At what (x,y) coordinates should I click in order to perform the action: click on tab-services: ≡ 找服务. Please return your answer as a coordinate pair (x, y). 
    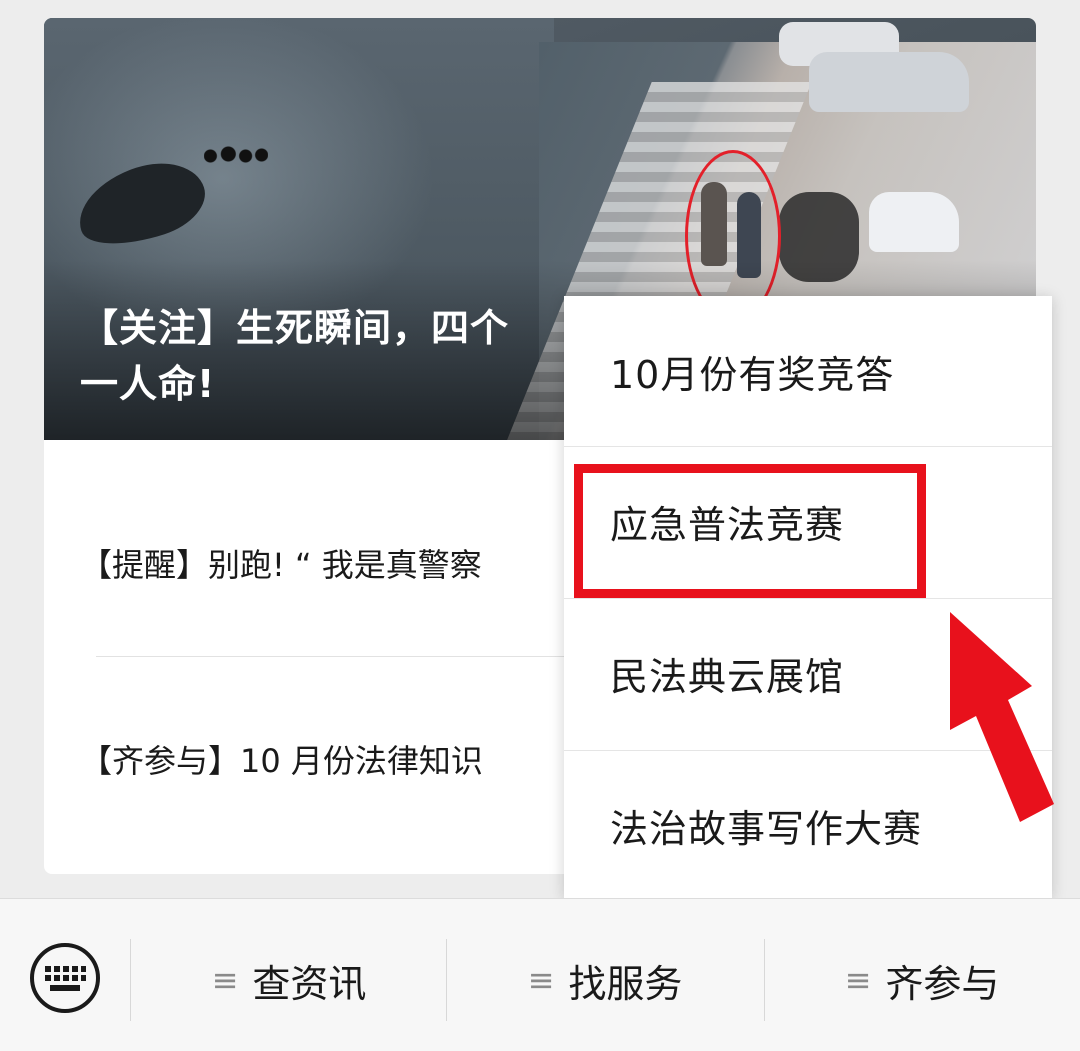
    Looking at the image, I should click on (605, 980).